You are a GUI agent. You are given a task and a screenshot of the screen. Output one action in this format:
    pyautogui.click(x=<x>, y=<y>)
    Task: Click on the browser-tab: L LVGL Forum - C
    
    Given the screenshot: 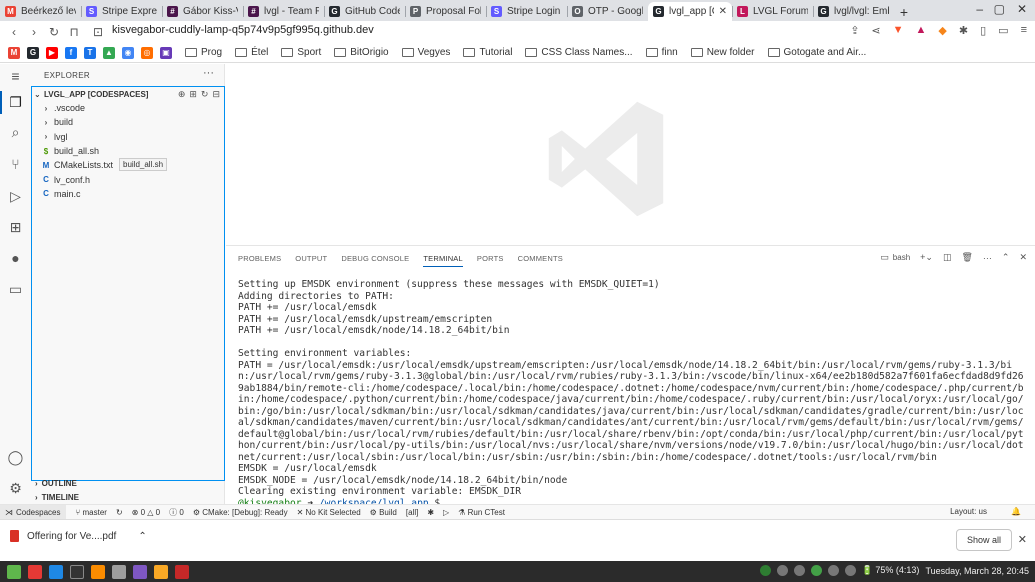 What is the action you would take?
    pyautogui.click(x=772, y=11)
    